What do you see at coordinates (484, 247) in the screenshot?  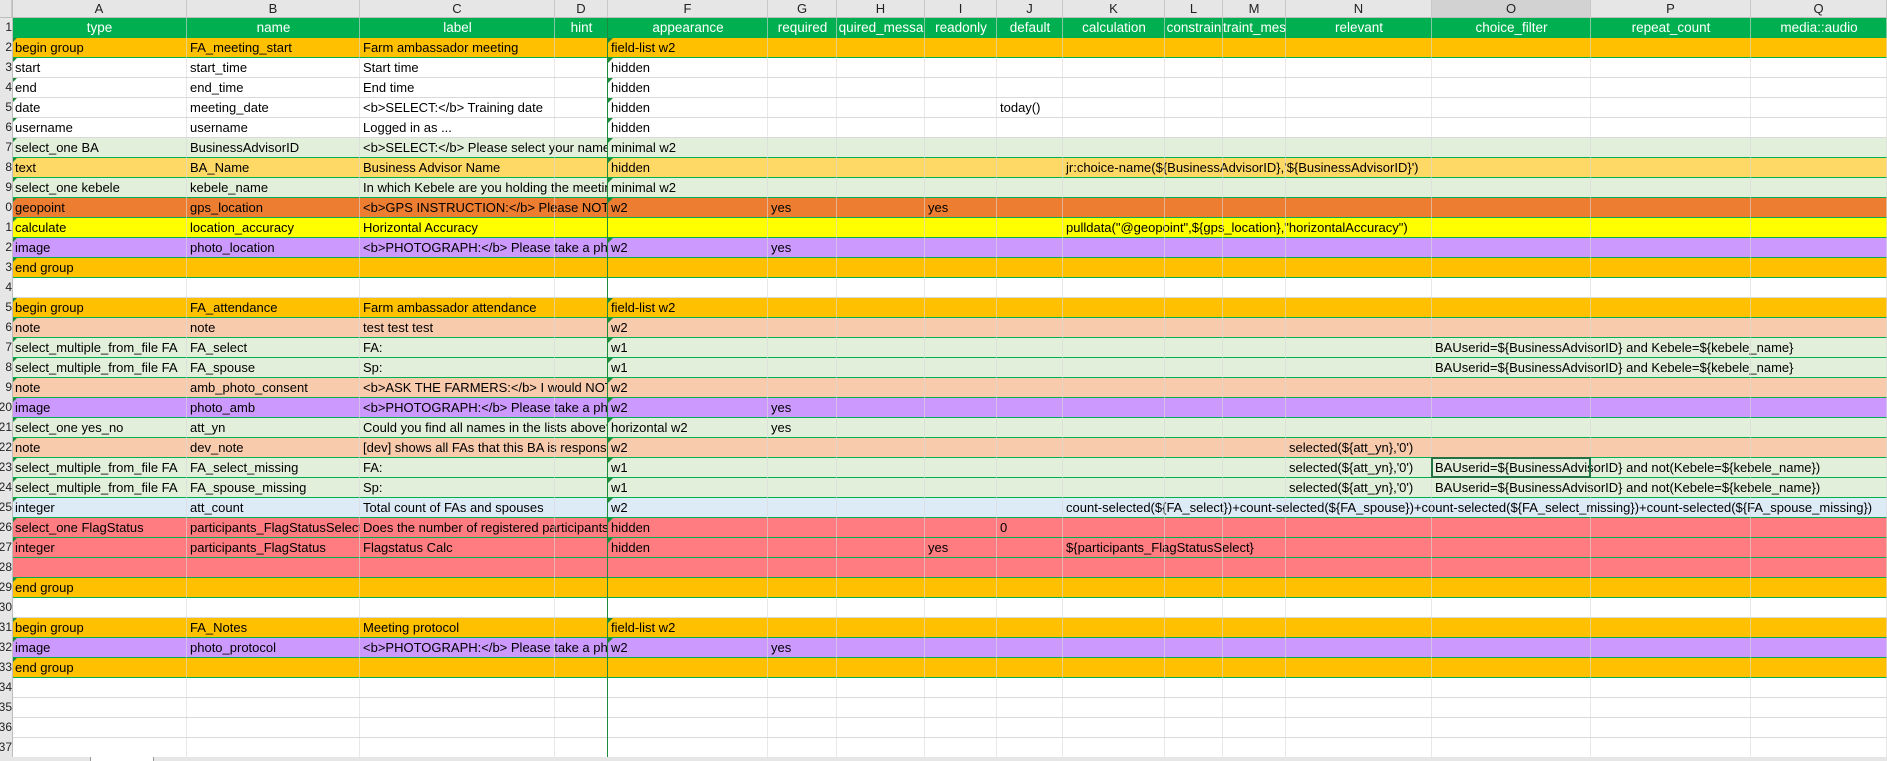 I see `cell-c-2: <b>PHOTOGRAPH:</b> Please take a photo` at bounding box center [484, 247].